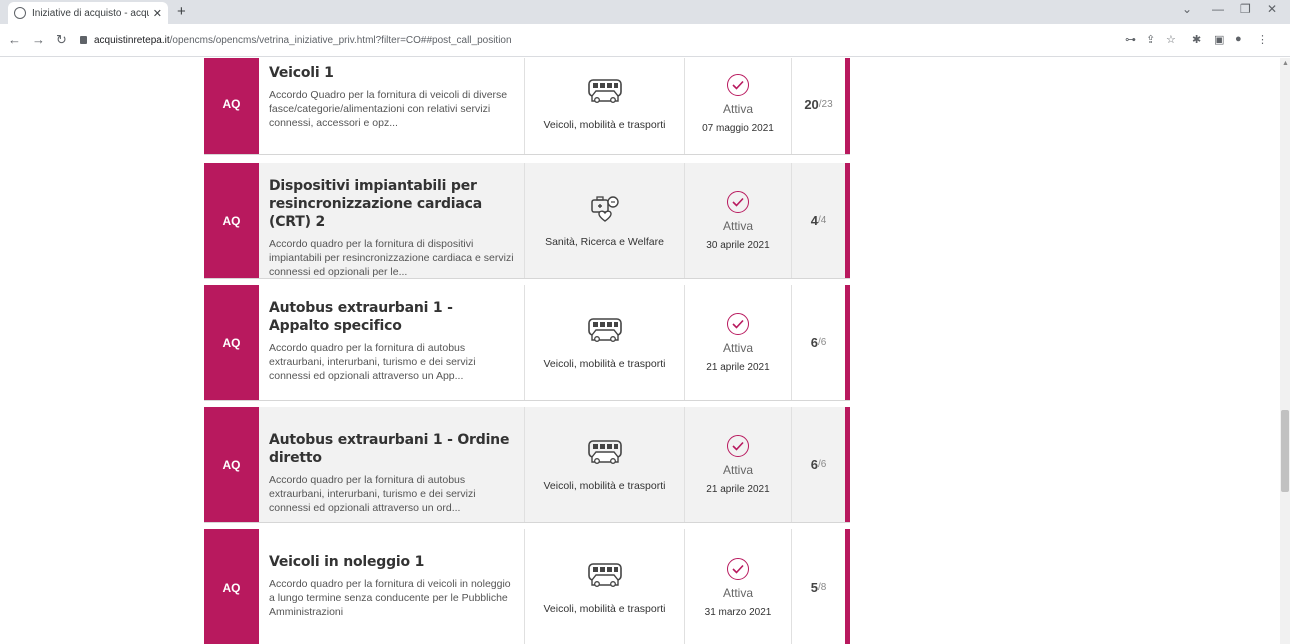 This screenshot has height=644, width=1290. What do you see at coordinates (604, 208) in the screenshot?
I see `health-care-icon` at bounding box center [604, 208].